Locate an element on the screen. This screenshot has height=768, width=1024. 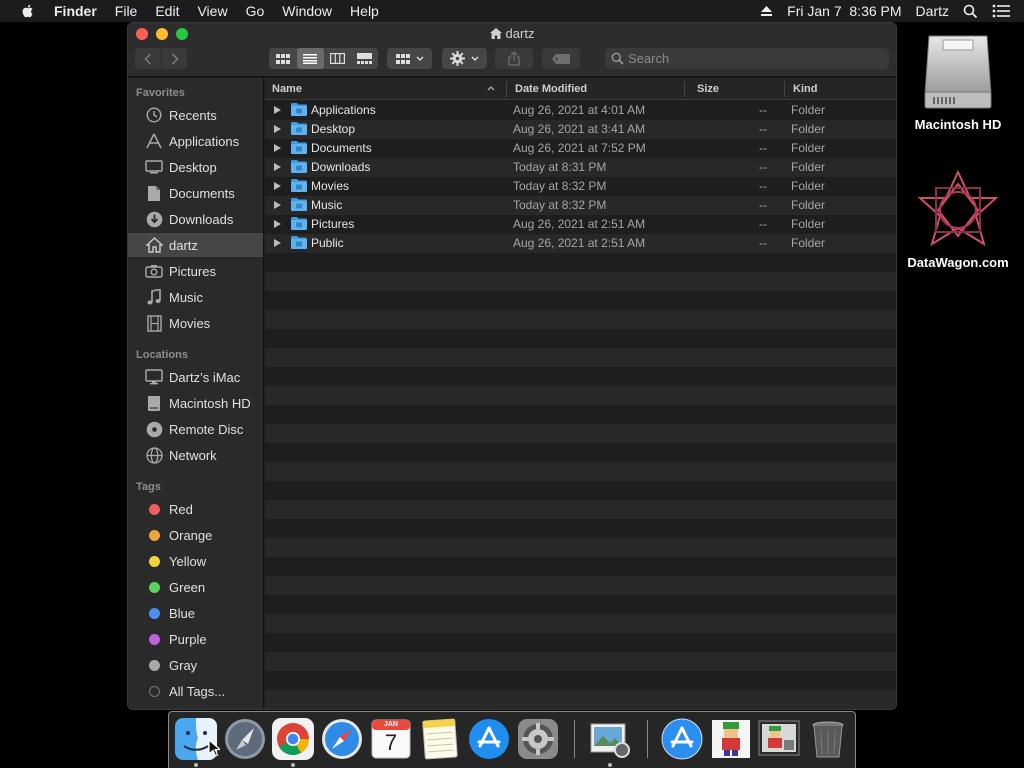
chevron-down-icon is located at coordinates (419, 58).